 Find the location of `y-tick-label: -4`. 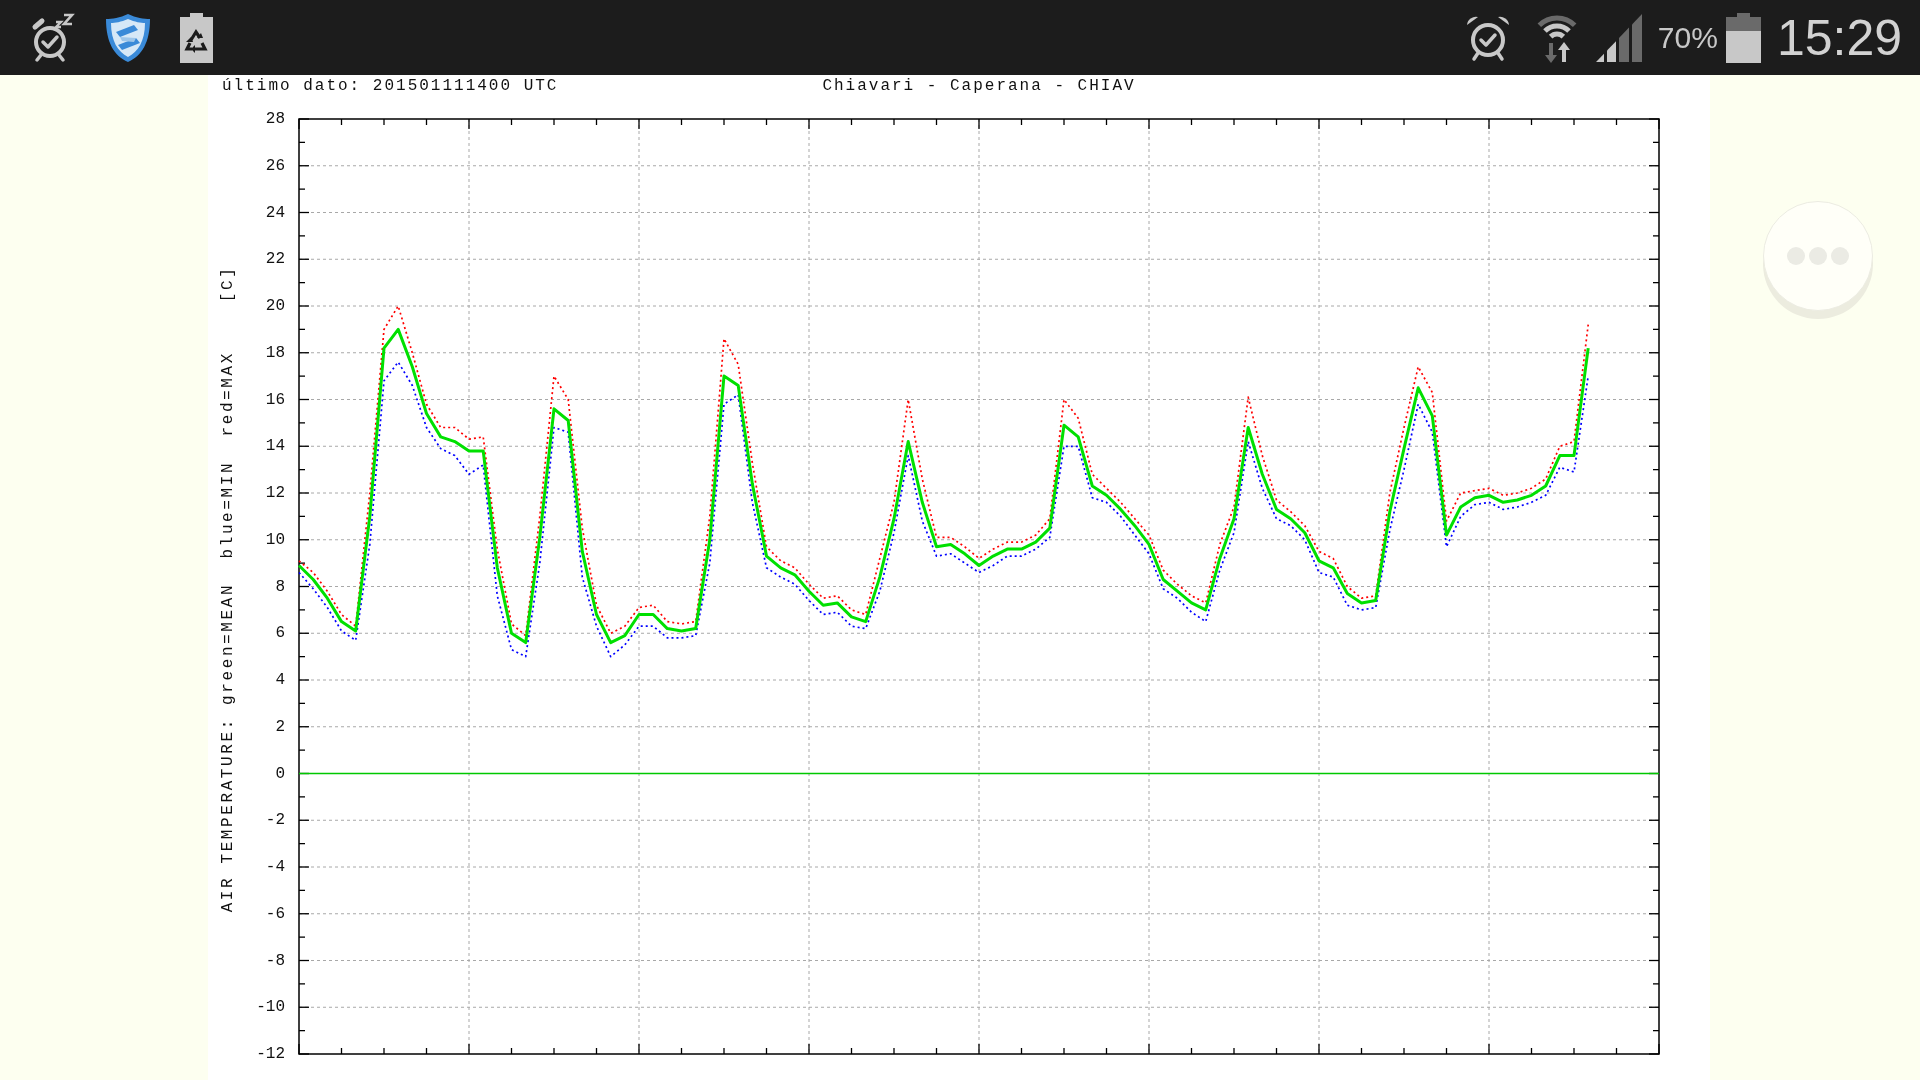

y-tick-label: -4 is located at coordinates (275, 867).